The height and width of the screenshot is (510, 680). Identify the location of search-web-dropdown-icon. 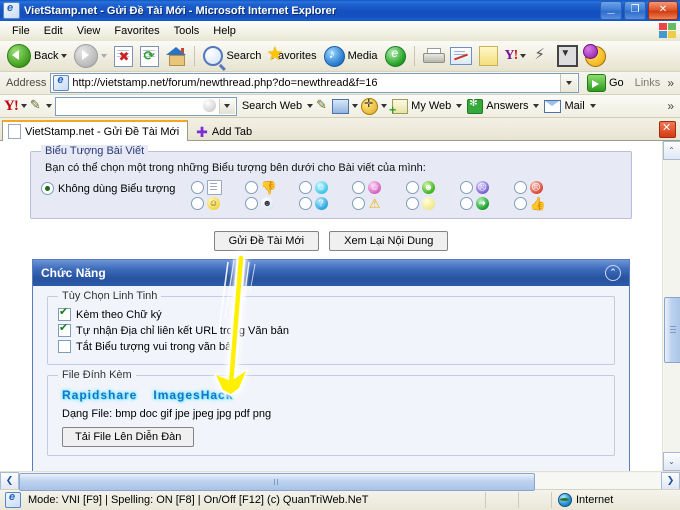
(310, 106).